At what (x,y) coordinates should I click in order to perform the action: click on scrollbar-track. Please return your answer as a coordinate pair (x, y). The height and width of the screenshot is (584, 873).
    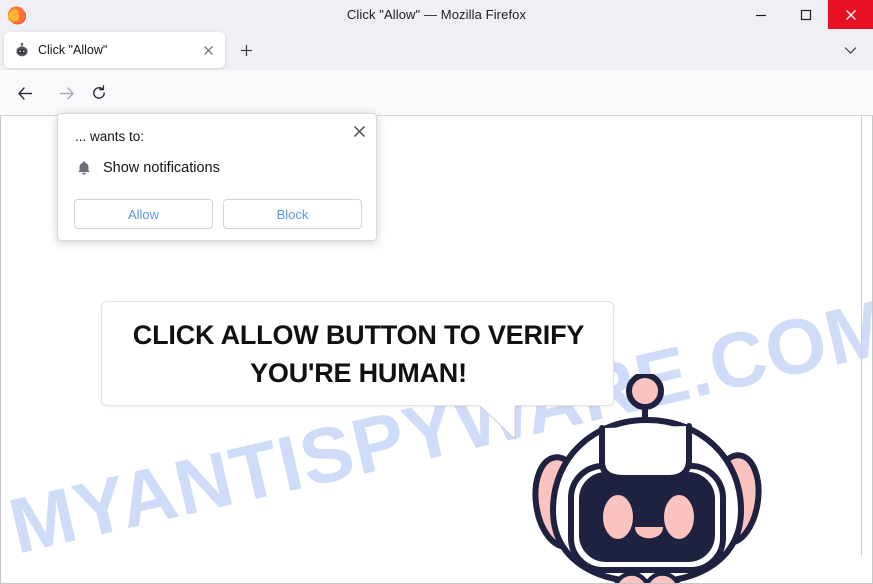
    Looking at the image, I should click on (861, 336).